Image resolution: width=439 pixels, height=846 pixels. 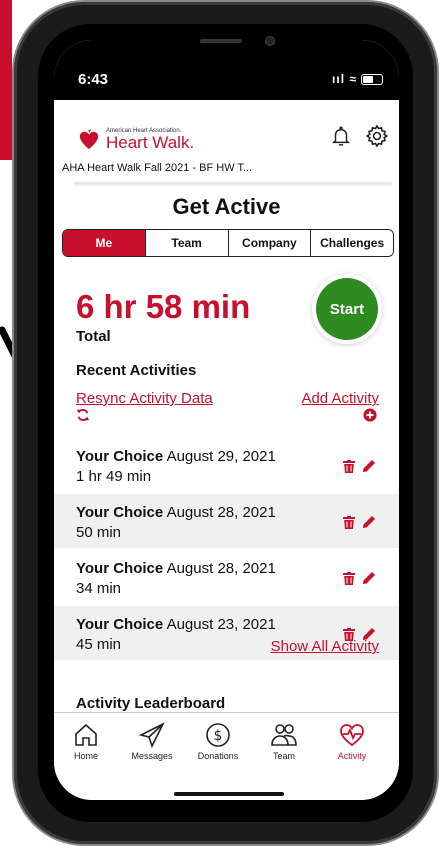 I want to click on nav-home: Home, so click(x=86, y=741).